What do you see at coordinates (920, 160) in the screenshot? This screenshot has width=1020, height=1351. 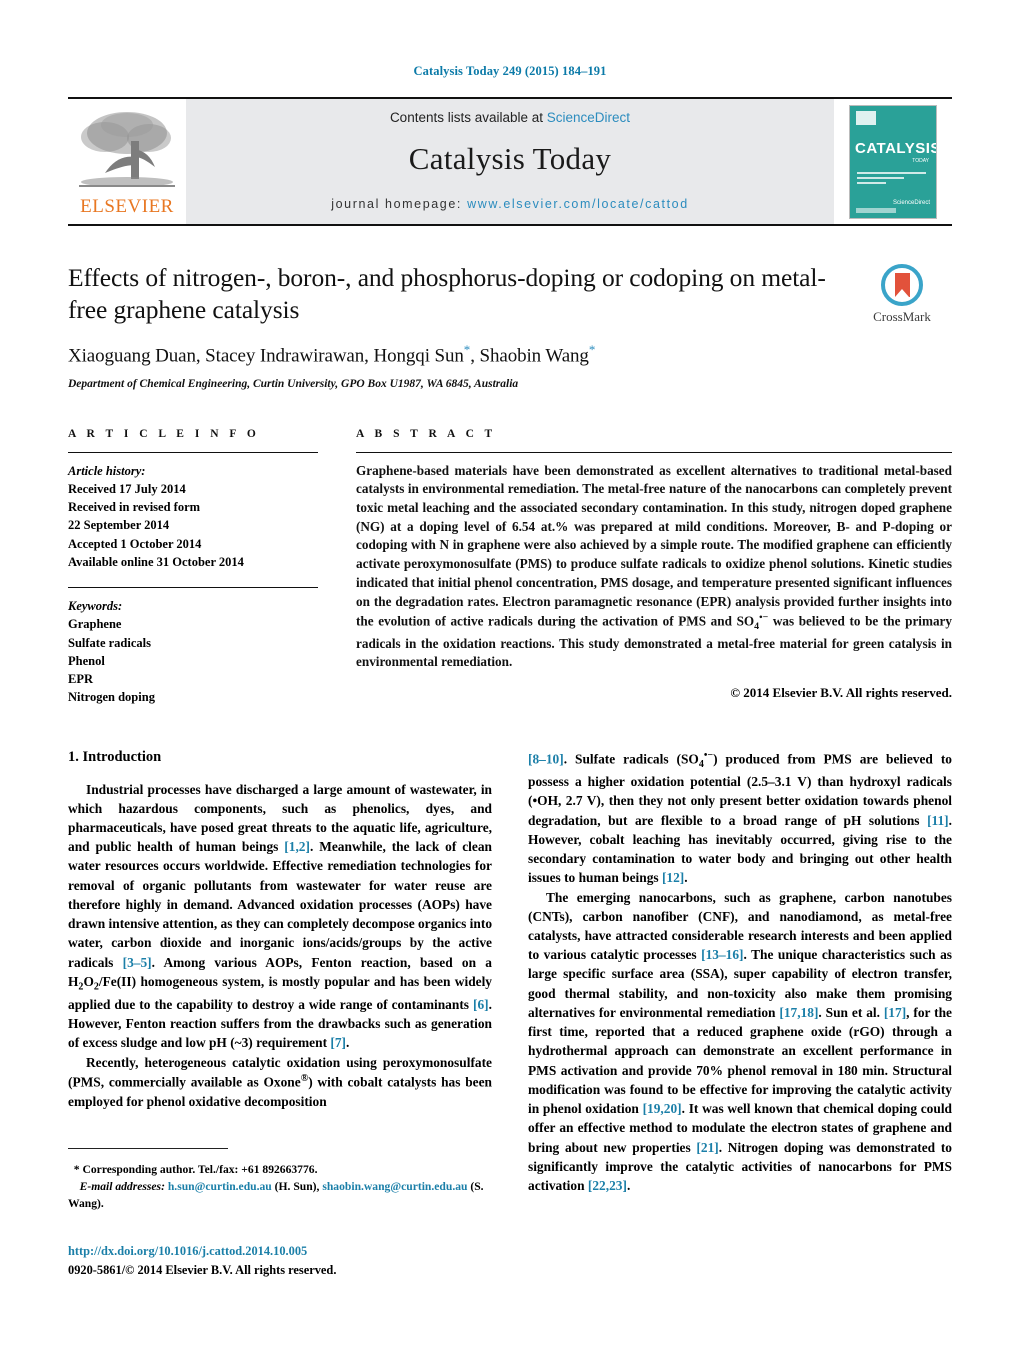 I see `cover-subtitle: TODAY` at bounding box center [920, 160].